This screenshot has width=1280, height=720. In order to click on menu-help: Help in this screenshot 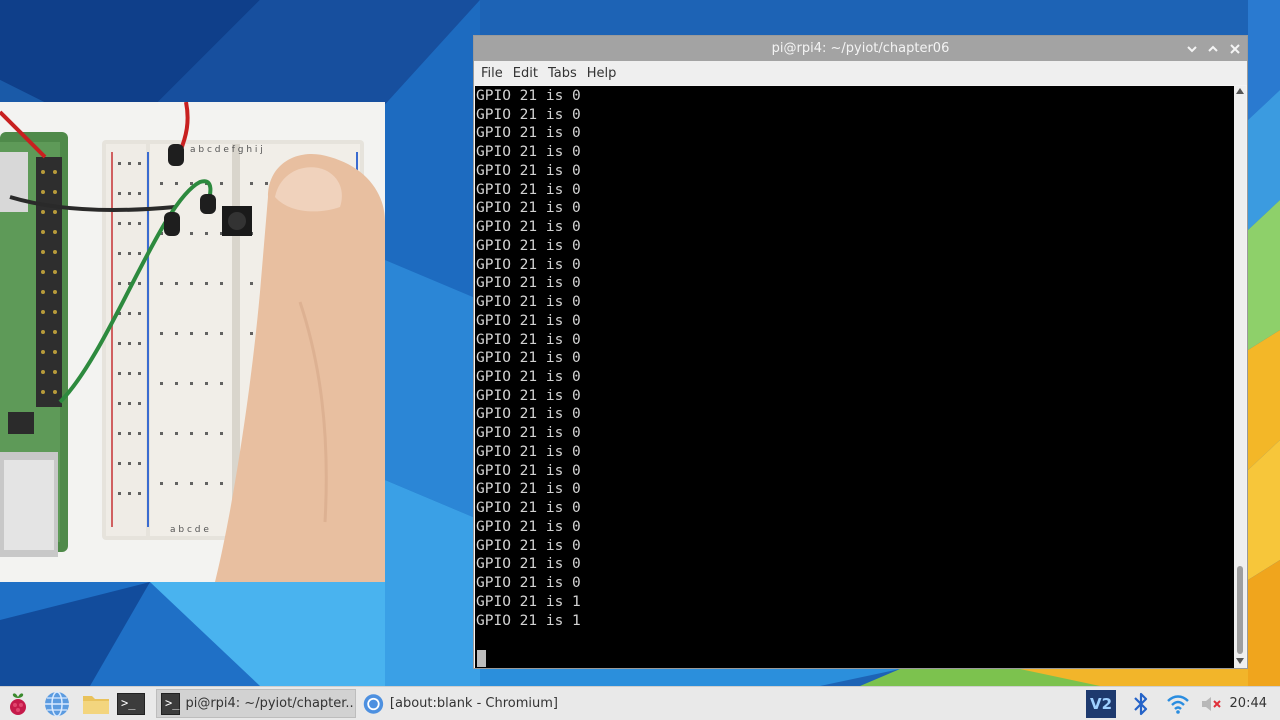, I will do `click(602, 73)`.